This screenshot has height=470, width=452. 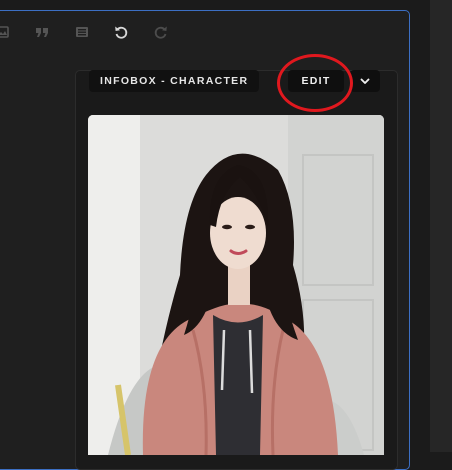 I want to click on redo-icon, so click(x=161, y=32).